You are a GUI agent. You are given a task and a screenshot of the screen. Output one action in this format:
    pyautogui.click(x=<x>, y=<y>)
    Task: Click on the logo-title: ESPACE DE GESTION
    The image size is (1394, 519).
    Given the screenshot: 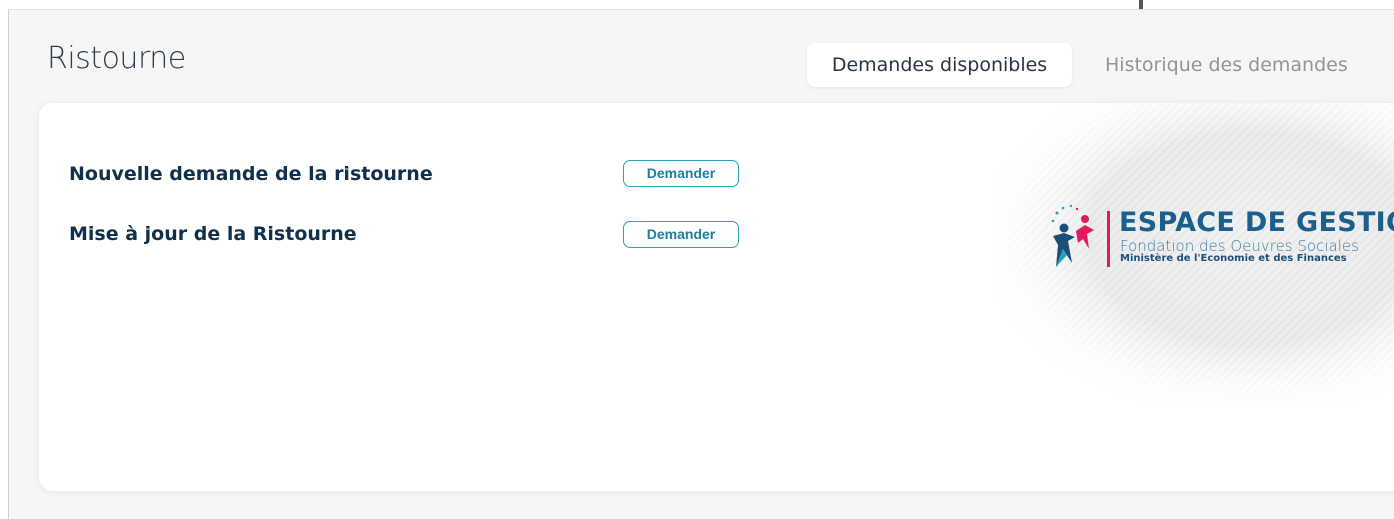 What is the action you would take?
    pyautogui.click(x=1256, y=222)
    